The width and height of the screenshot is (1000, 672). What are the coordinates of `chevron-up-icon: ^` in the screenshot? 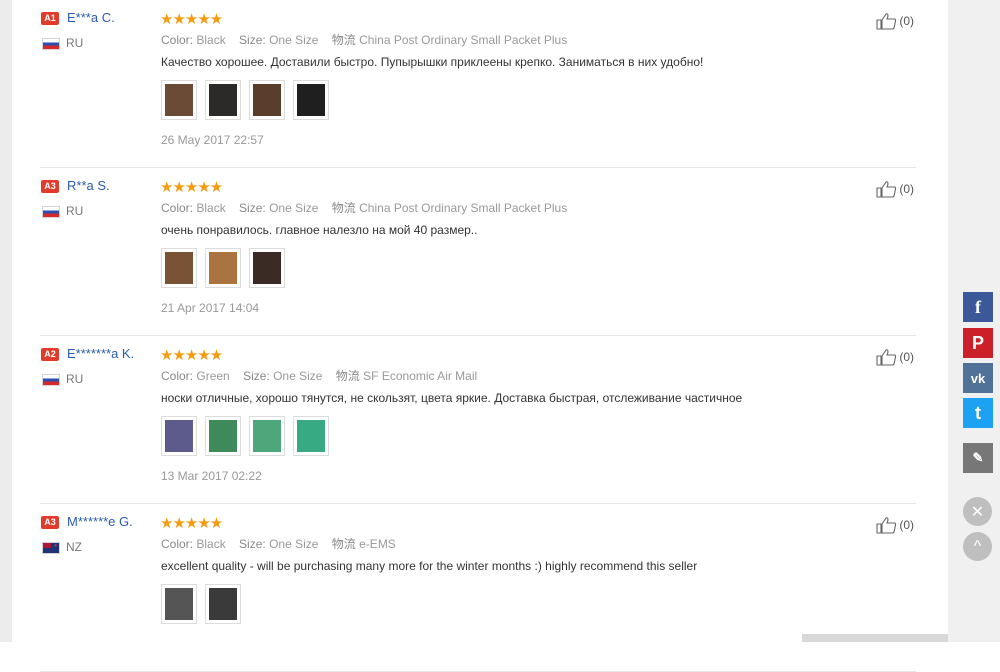 It's located at (977, 546).